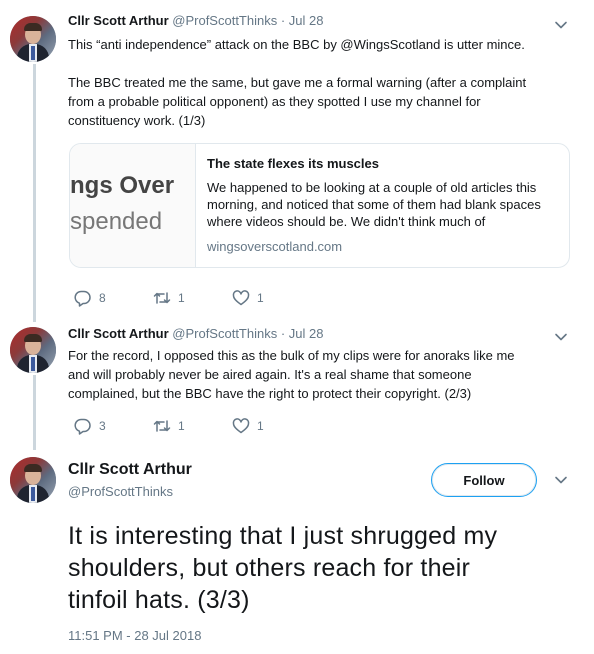 This screenshot has width=594, height=654. What do you see at coordinates (102, 298) in the screenshot?
I see `reply-count: 8` at bounding box center [102, 298].